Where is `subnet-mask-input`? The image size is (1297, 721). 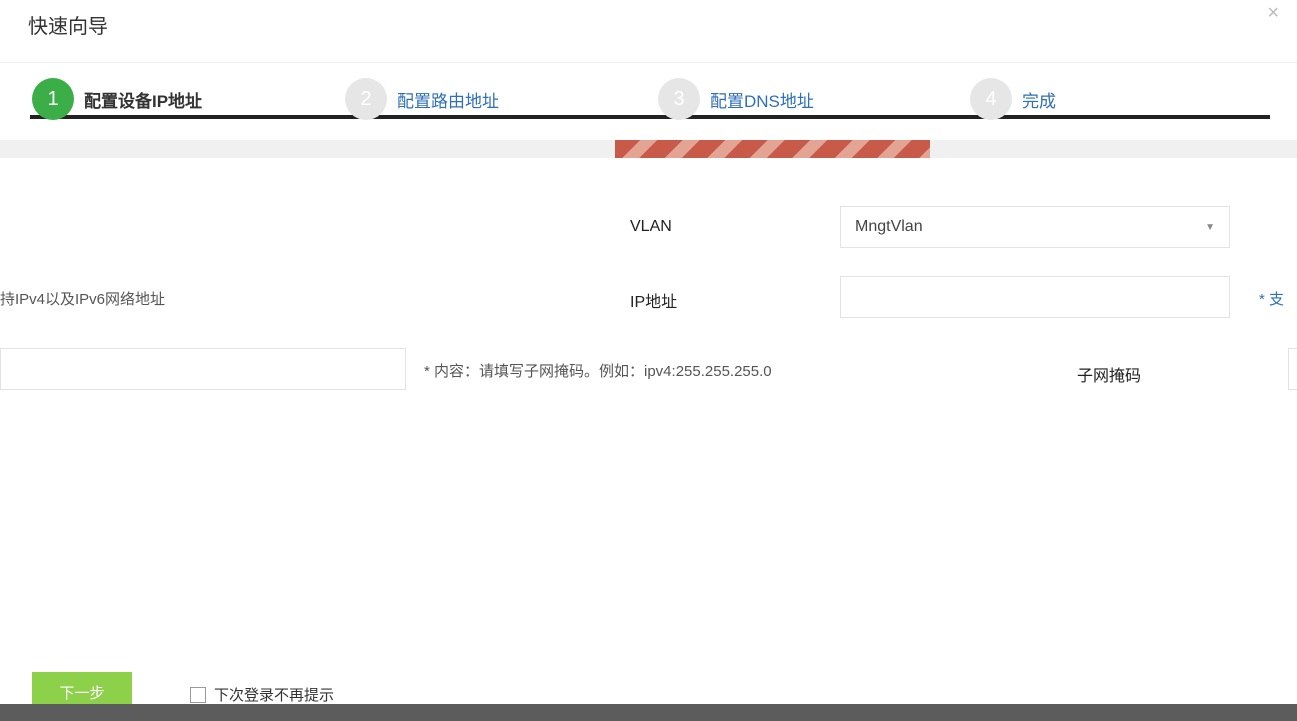
subnet-mask-input is located at coordinates (203, 369).